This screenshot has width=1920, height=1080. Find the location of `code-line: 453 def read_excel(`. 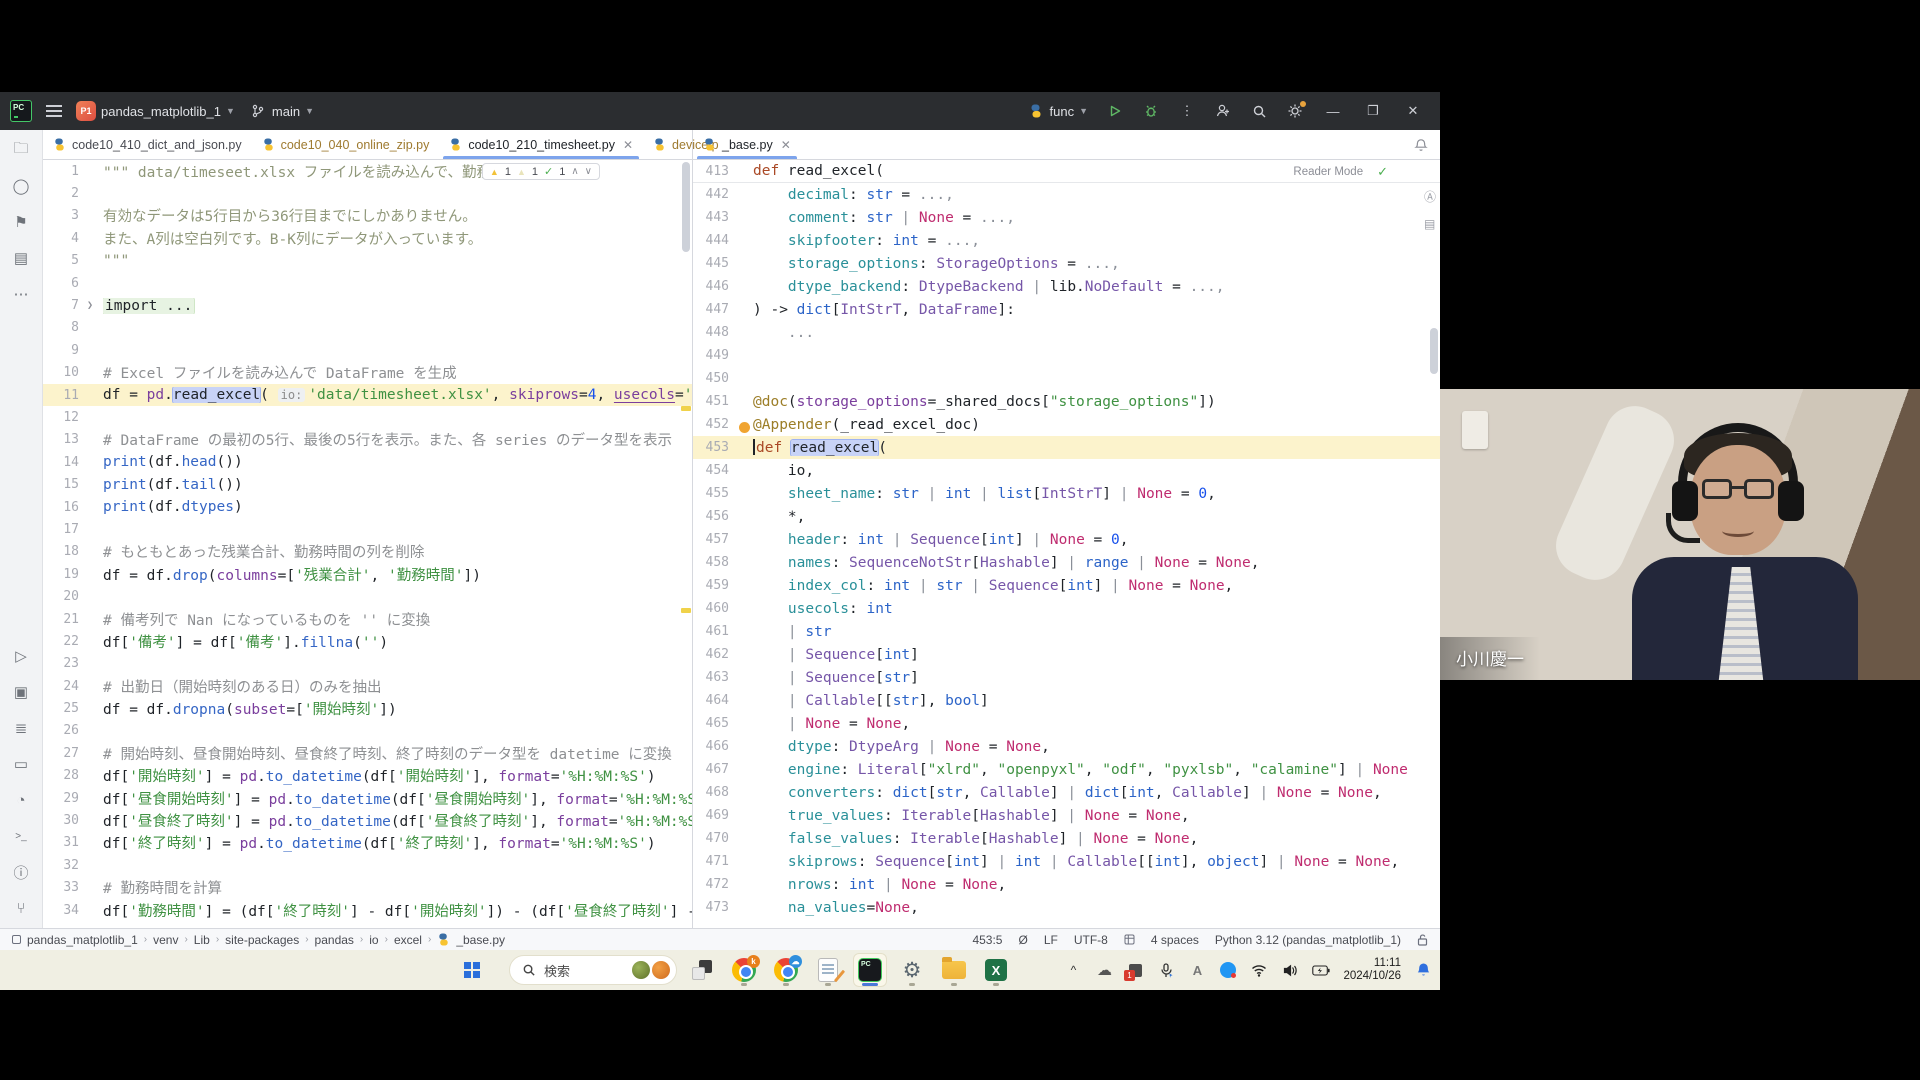

code-line: 453 def read_excel( is located at coordinates (1066, 447).